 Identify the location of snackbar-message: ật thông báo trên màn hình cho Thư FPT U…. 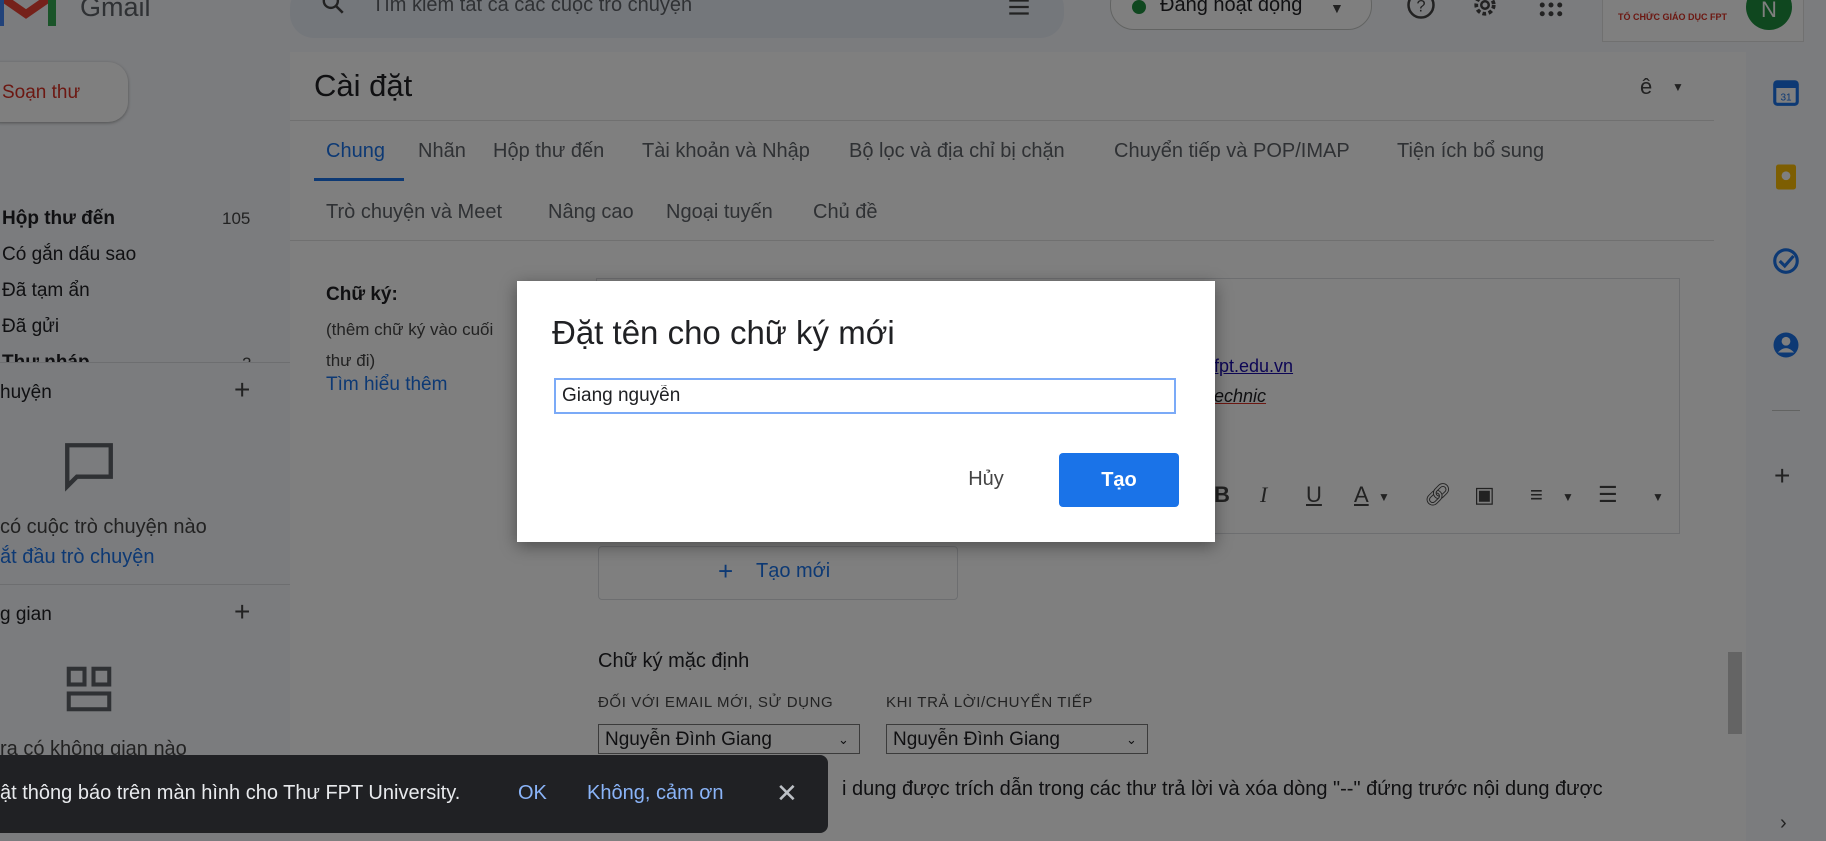
(230, 793).